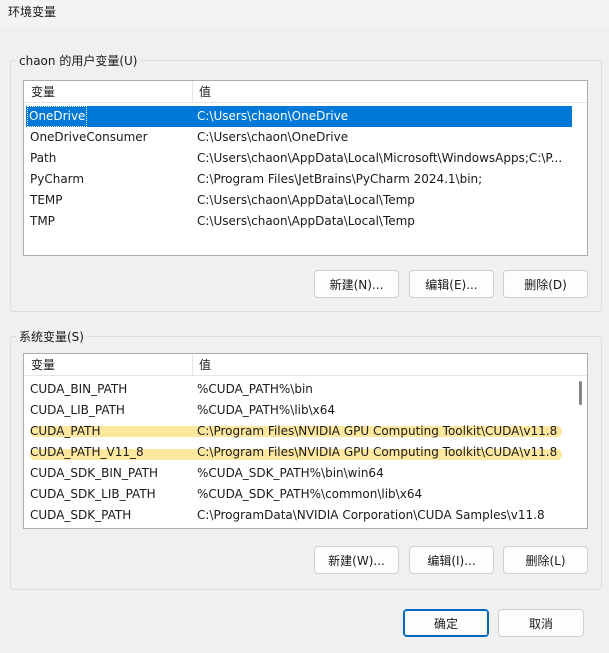 Image resolution: width=609 pixels, height=653 pixels. Describe the element at coordinates (310, 494) in the screenshot. I see `variable-value: %CUDA_SDK_PATH%\common\lib\x64` at that location.